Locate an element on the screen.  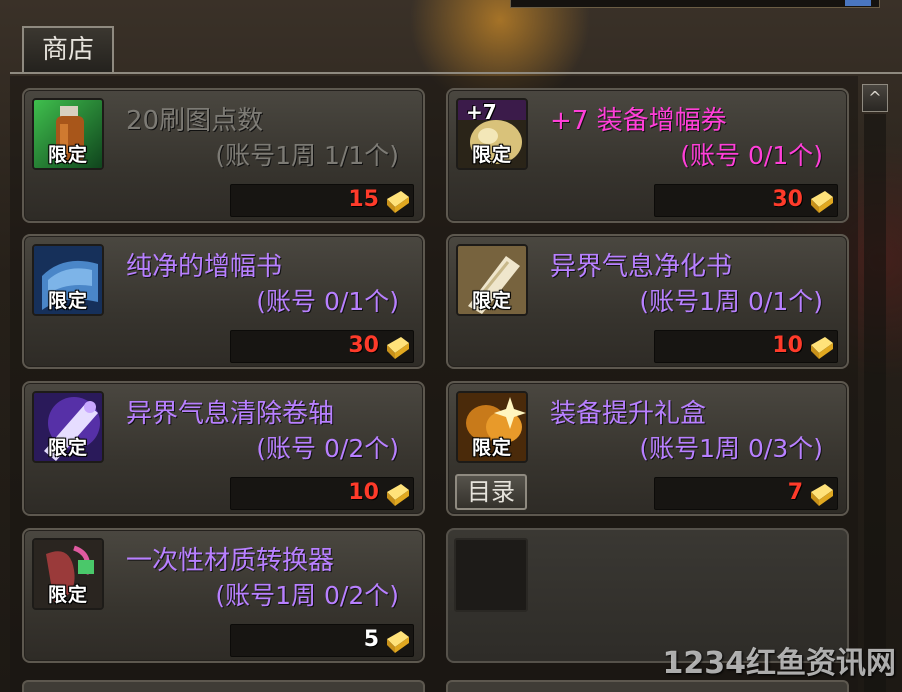
item-name: 20刷图点数 is located at coordinates (195, 121).